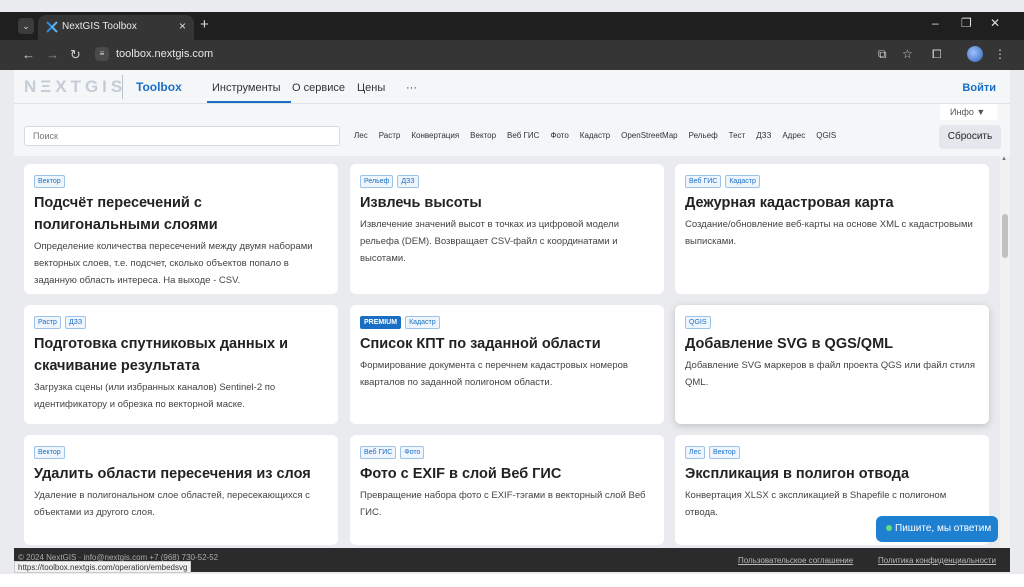 The image size is (1024, 587). I want to click on minimize-button: –, so click(935, 23).